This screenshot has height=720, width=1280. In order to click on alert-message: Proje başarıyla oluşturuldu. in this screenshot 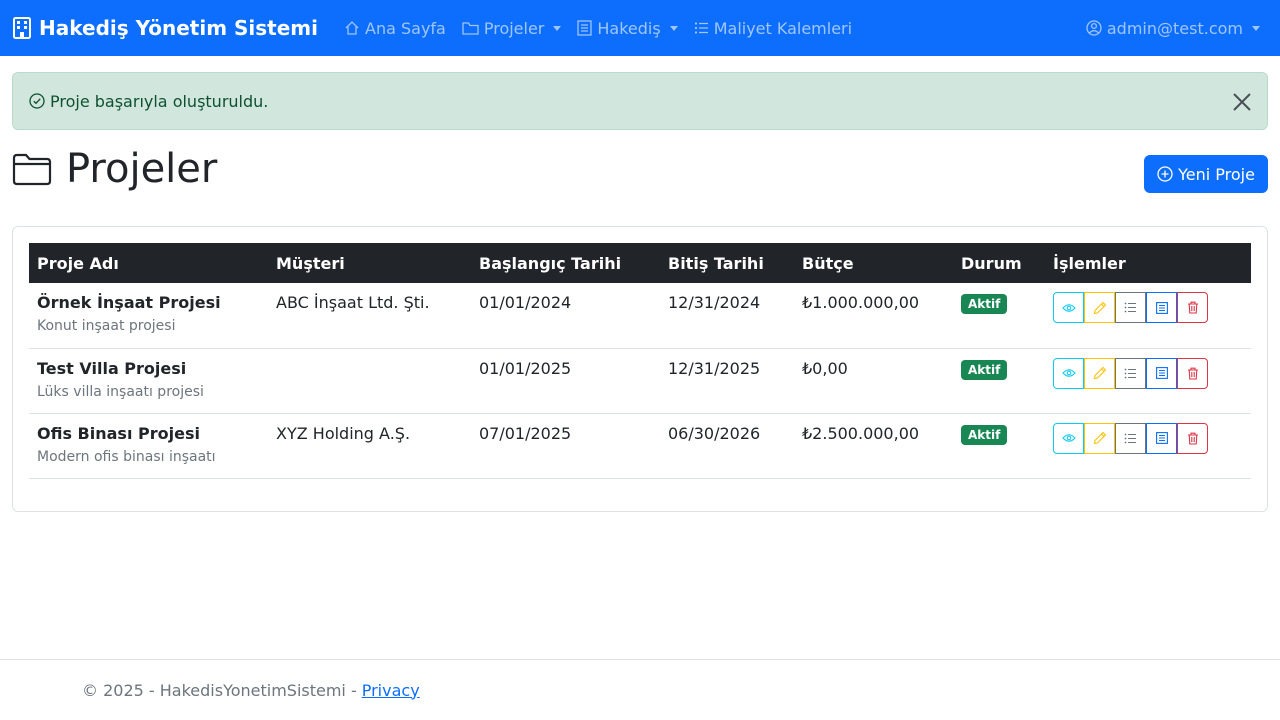, I will do `click(159, 101)`.